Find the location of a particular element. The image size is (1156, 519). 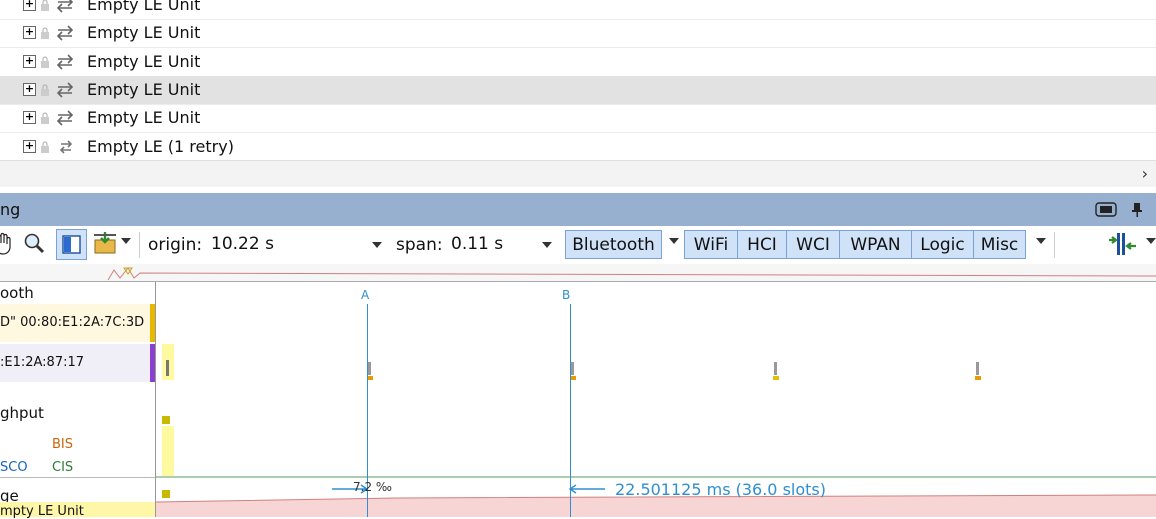

cursor-b-label: B is located at coordinates (566, 295).